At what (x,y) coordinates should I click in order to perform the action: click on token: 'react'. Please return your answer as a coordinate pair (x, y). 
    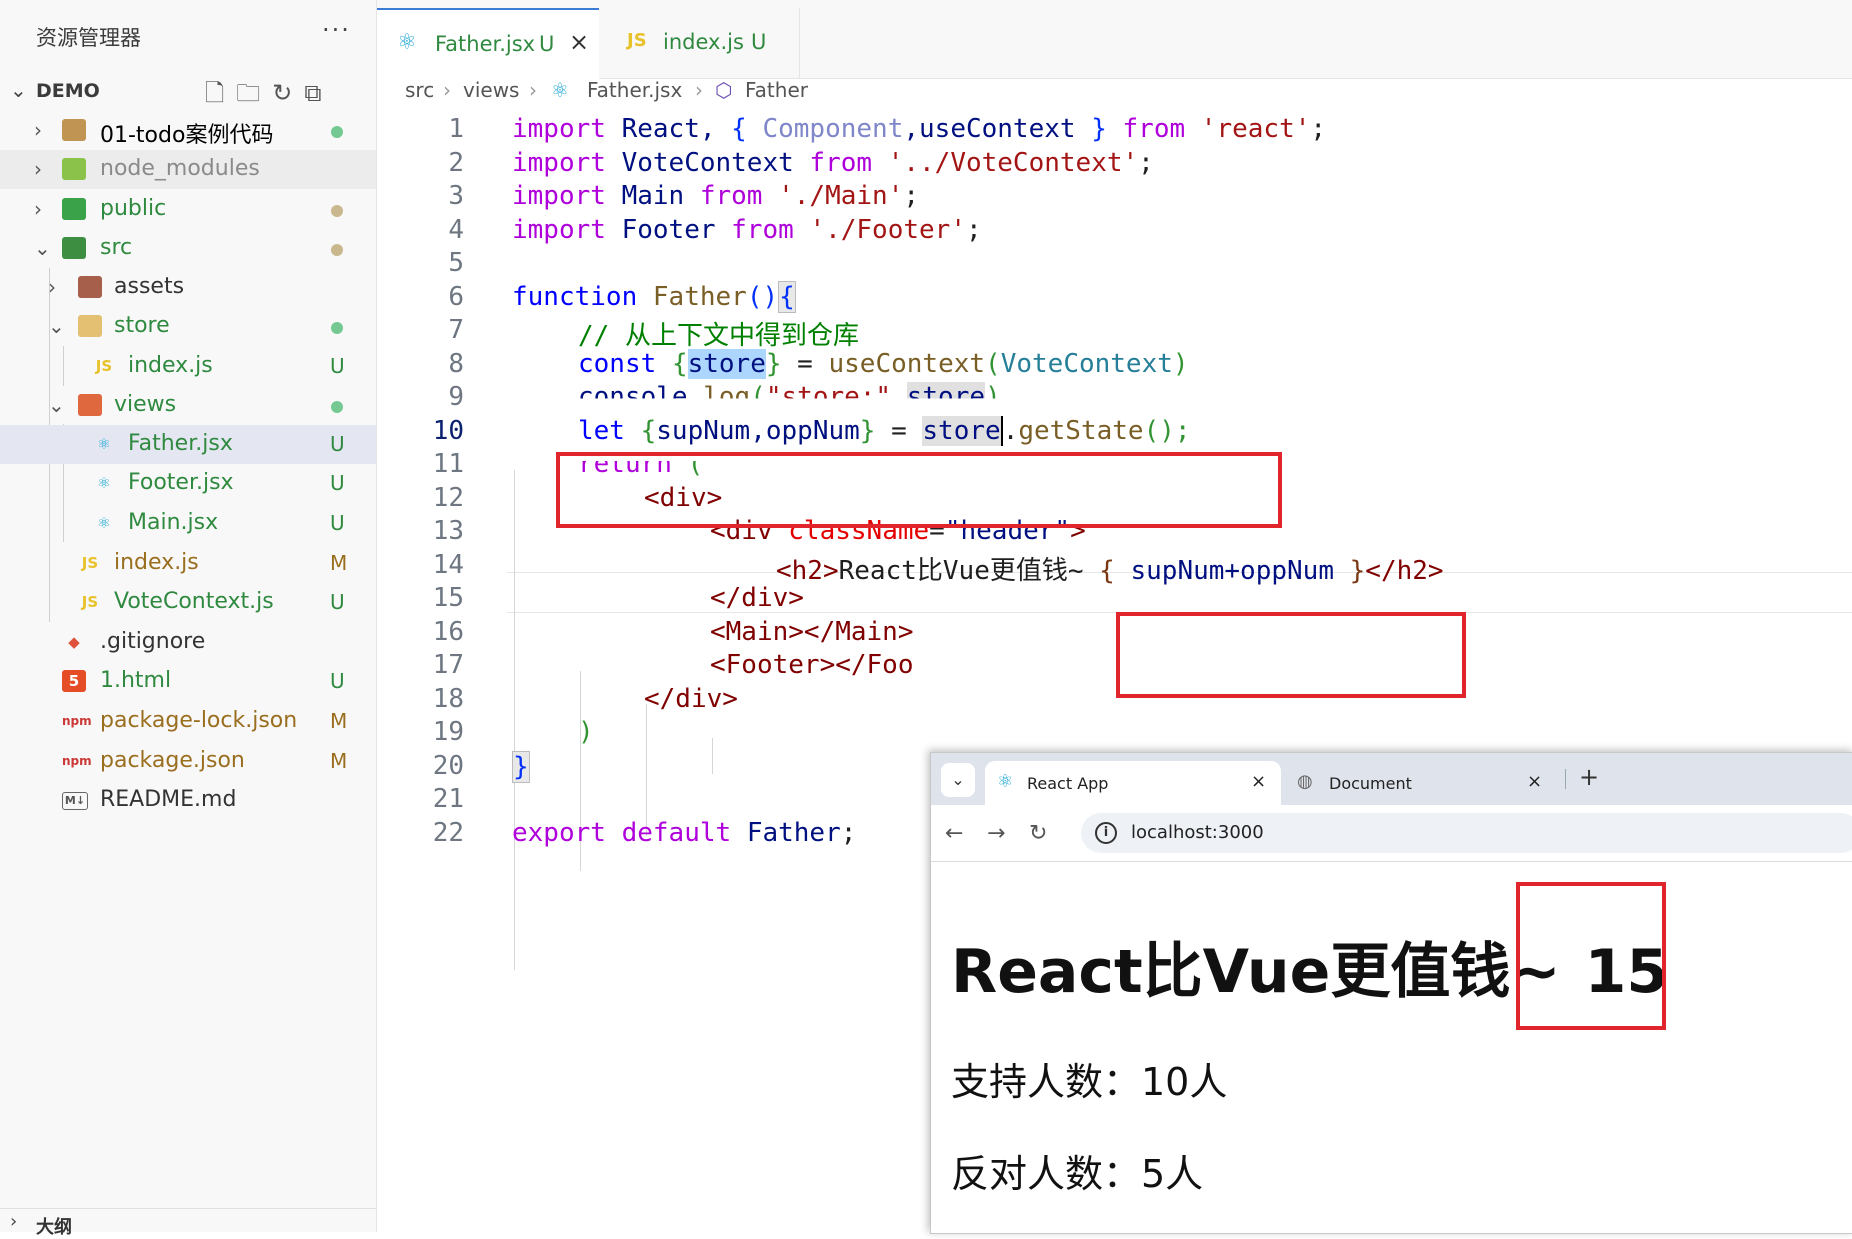
    Looking at the image, I should click on (1255, 129).